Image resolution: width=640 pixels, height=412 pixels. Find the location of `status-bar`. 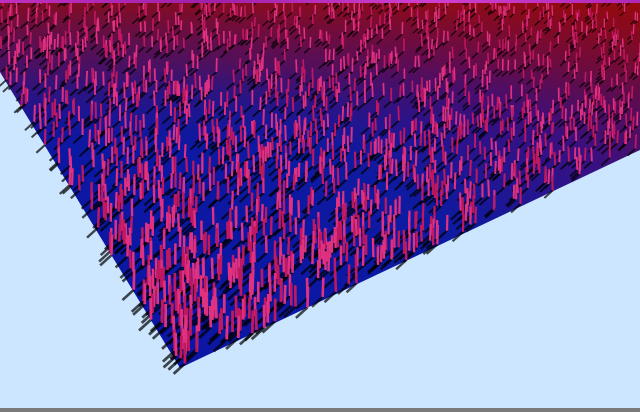

status-bar is located at coordinates (320, 410).